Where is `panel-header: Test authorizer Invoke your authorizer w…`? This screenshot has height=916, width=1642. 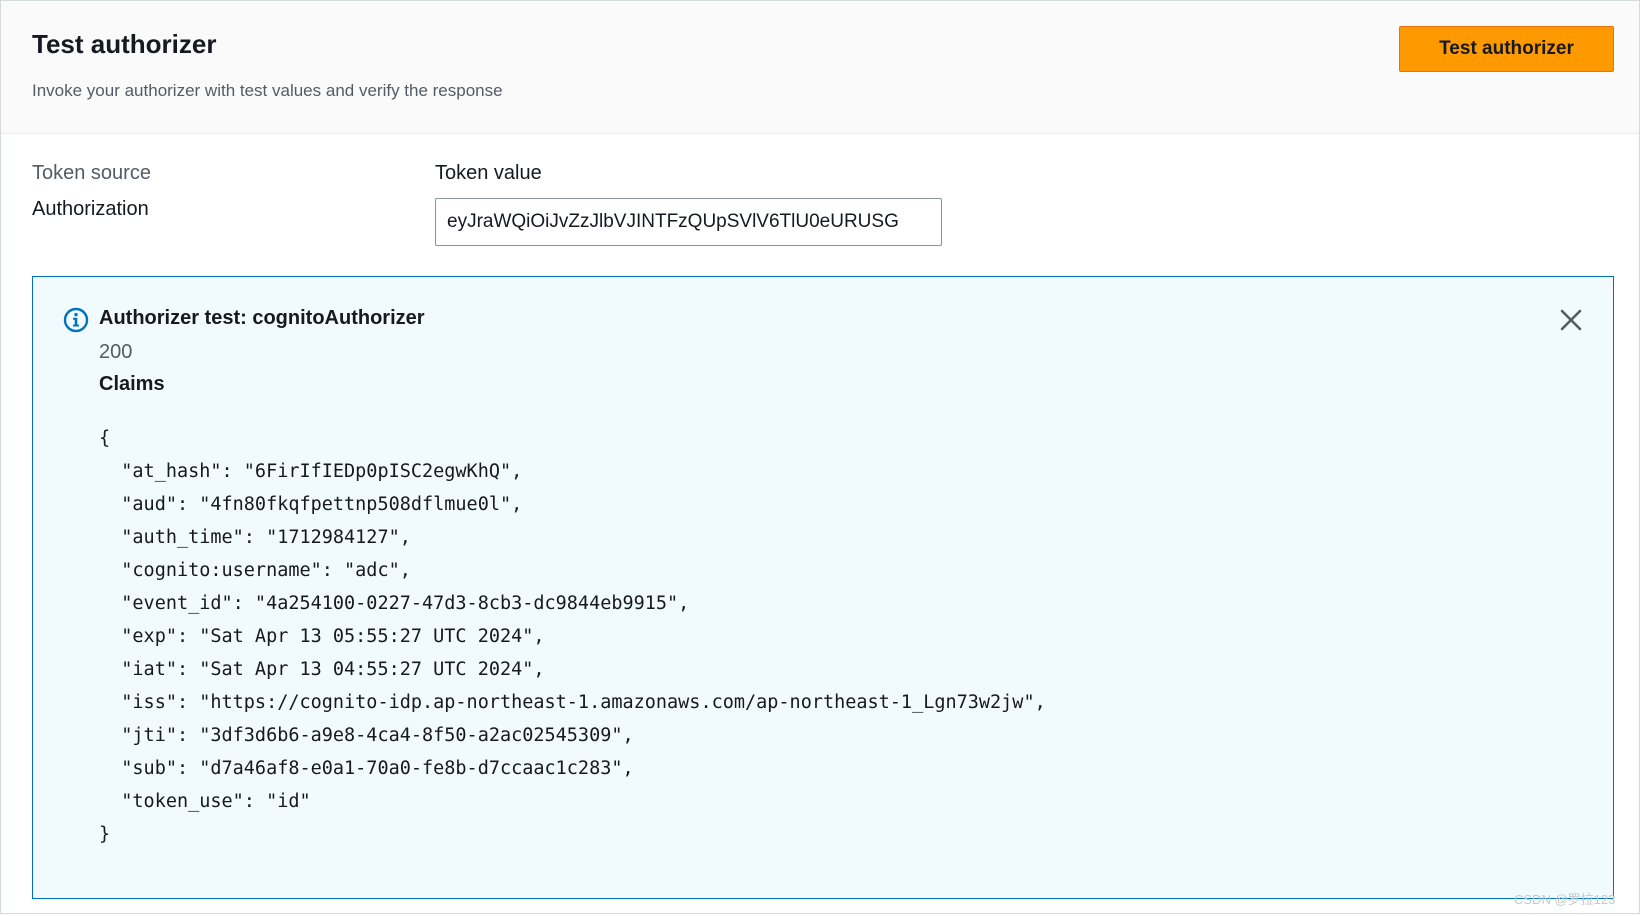
panel-header: Test authorizer Invoke your authorizer w… is located at coordinates (820, 67).